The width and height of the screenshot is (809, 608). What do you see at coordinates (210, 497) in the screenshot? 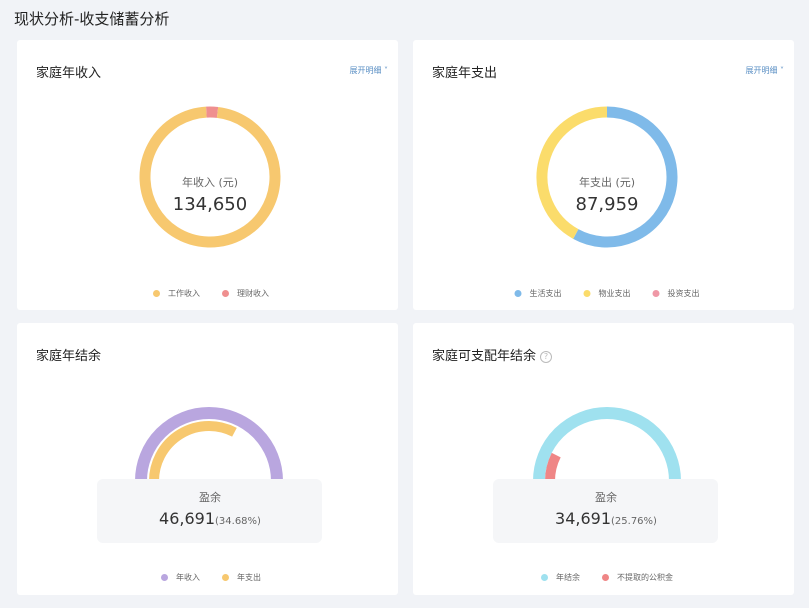
I see `surplus-caption: 盈余` at bounding box center [210, 497].